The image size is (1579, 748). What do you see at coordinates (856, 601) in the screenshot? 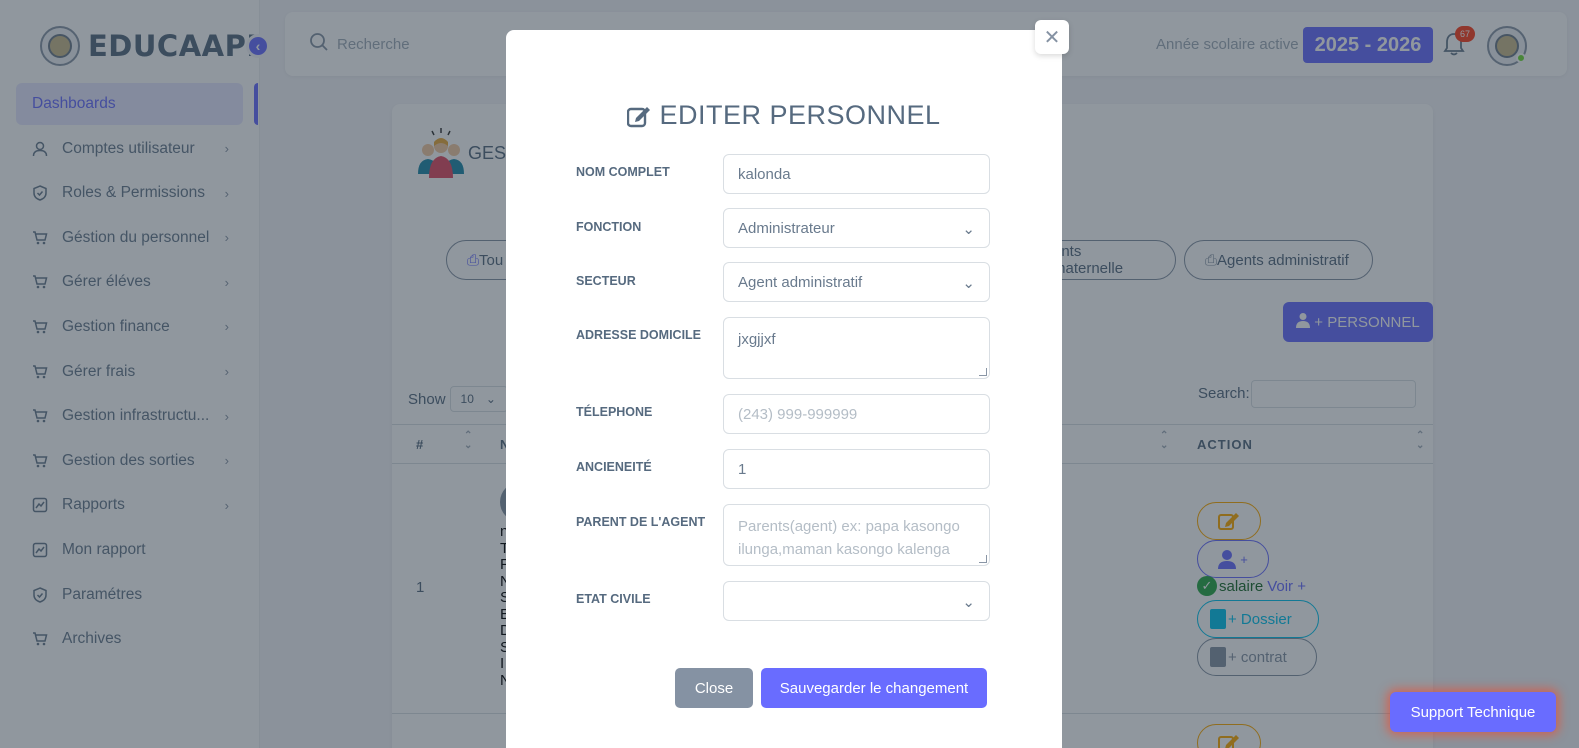
I see `etat-civile-select: ⌄` at bounding box center [856, 601].